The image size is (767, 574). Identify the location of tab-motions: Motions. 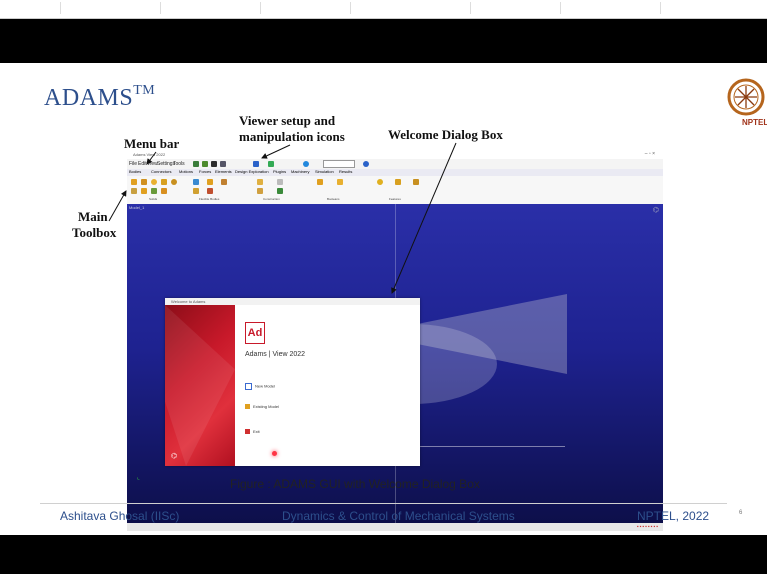
(186, 171).